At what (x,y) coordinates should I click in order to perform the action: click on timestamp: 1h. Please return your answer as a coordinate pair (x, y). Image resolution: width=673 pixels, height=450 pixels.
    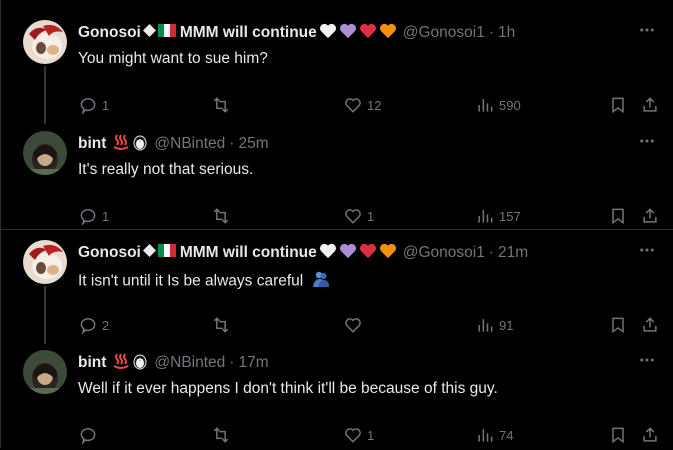
    Looking at the image, I should click on (506, 33).